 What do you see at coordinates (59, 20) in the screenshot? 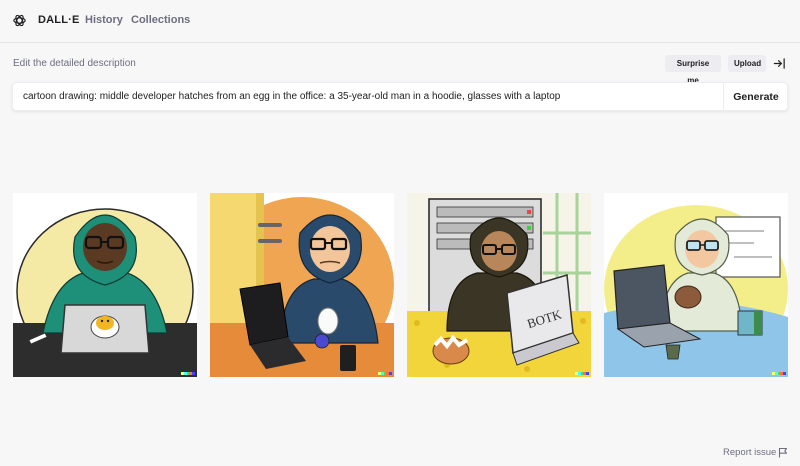
I see `brand-title: DALL·E` at bounding box center [59, 20].